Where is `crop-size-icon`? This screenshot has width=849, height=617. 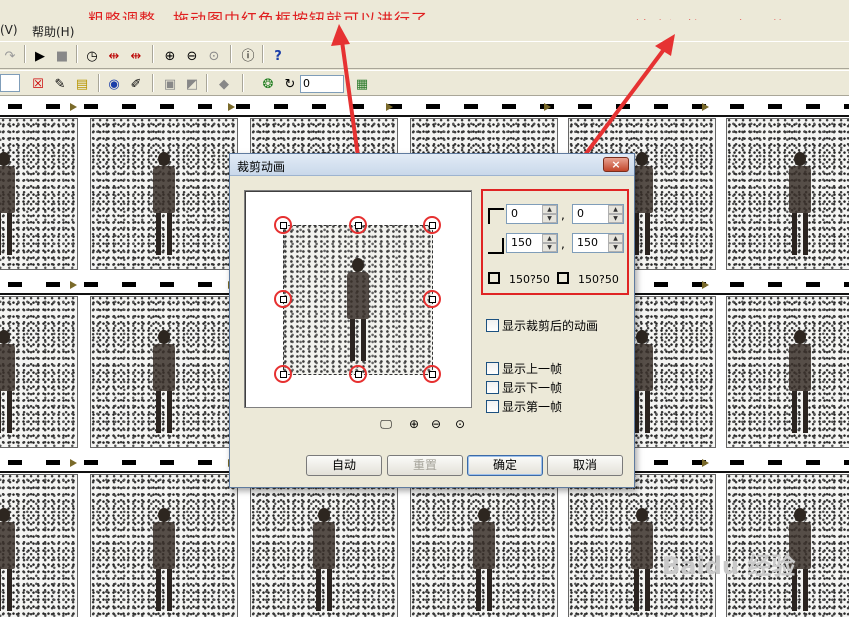 crop-size-icon is located at coordinates (494, 278).